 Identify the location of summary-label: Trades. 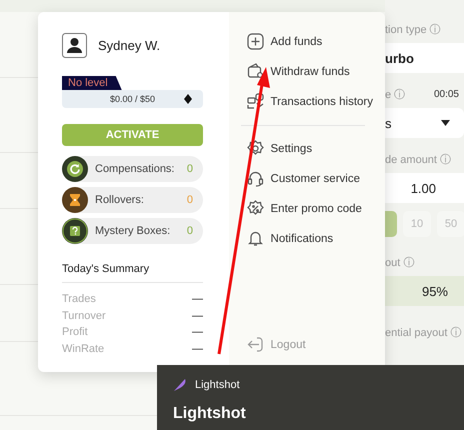
(79, 299).